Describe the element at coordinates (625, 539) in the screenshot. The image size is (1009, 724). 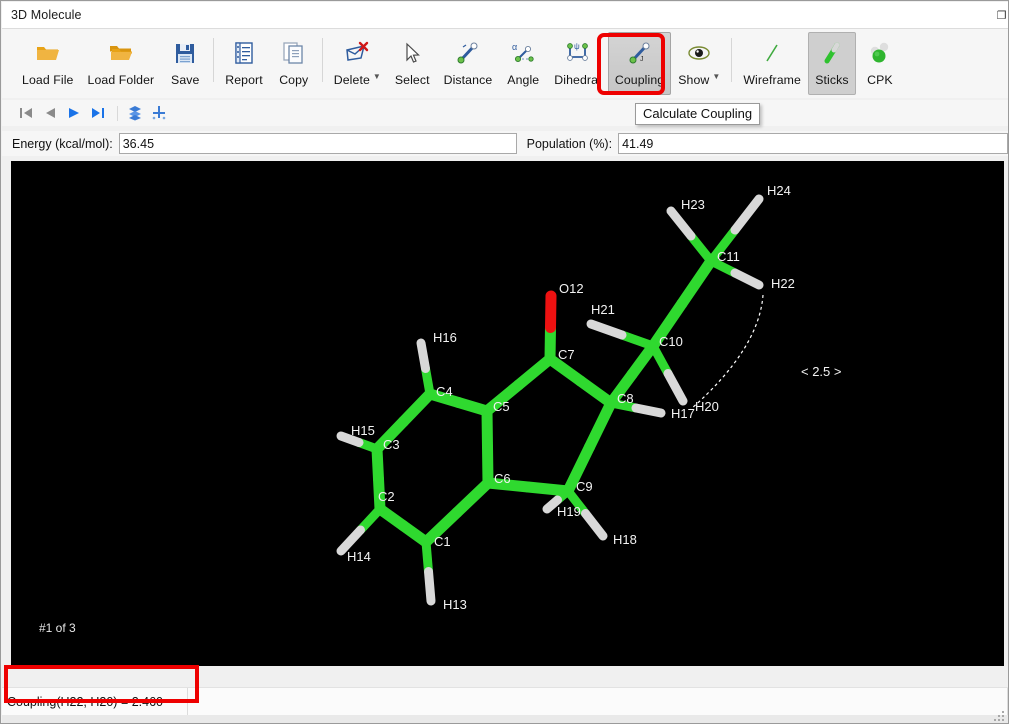
I see `atom-label-h18: H18` at that location.